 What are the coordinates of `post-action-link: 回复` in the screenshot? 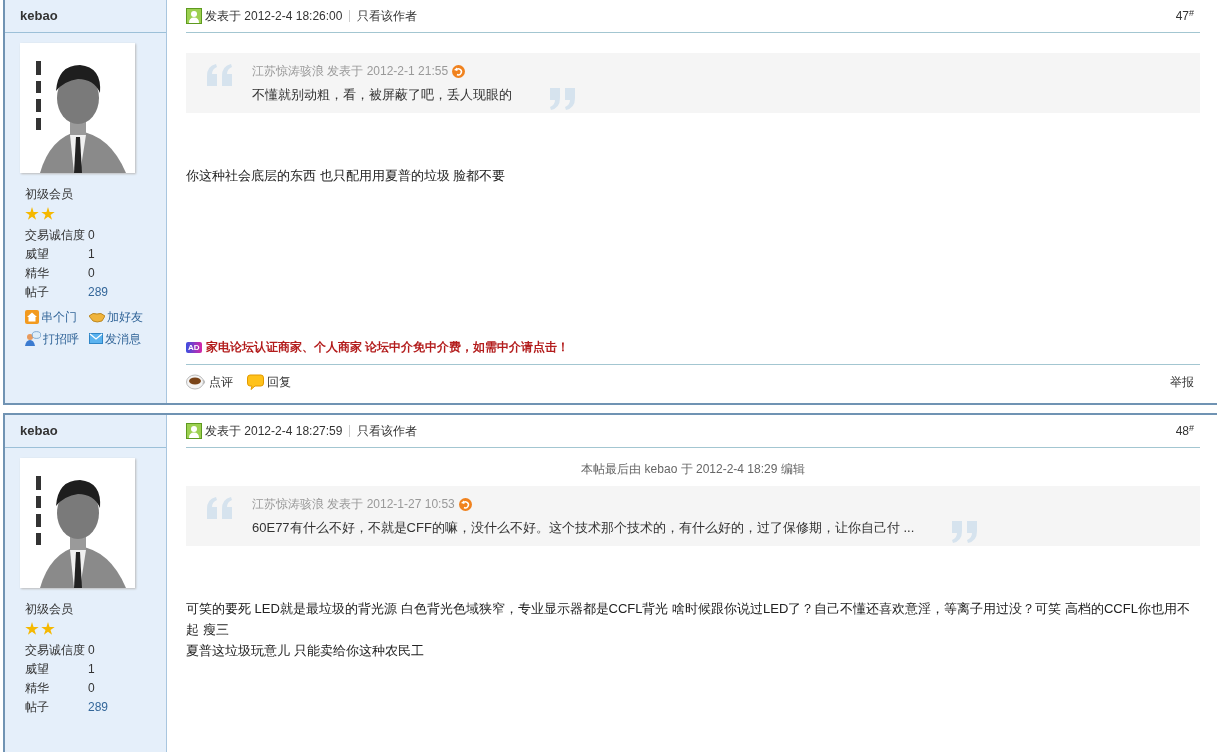 It's located at (269, 382).